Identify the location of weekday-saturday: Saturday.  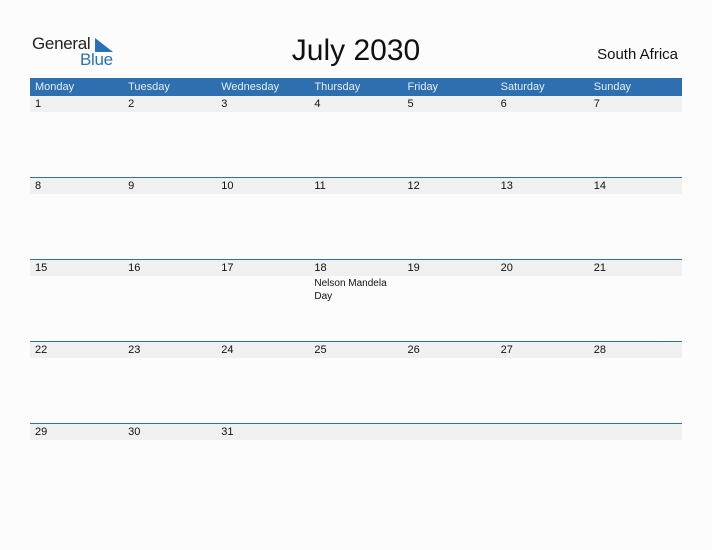
(522, 87).